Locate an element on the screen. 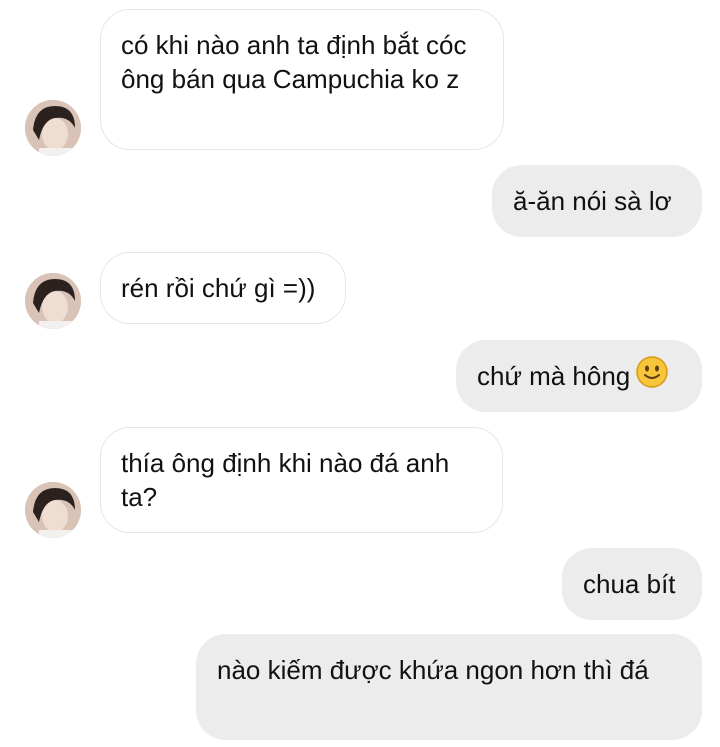 This screenshot has height=747, width=720. outgoing-message-bubble: ă-ăn nói sà lơ is located at coordinates (597, 201).